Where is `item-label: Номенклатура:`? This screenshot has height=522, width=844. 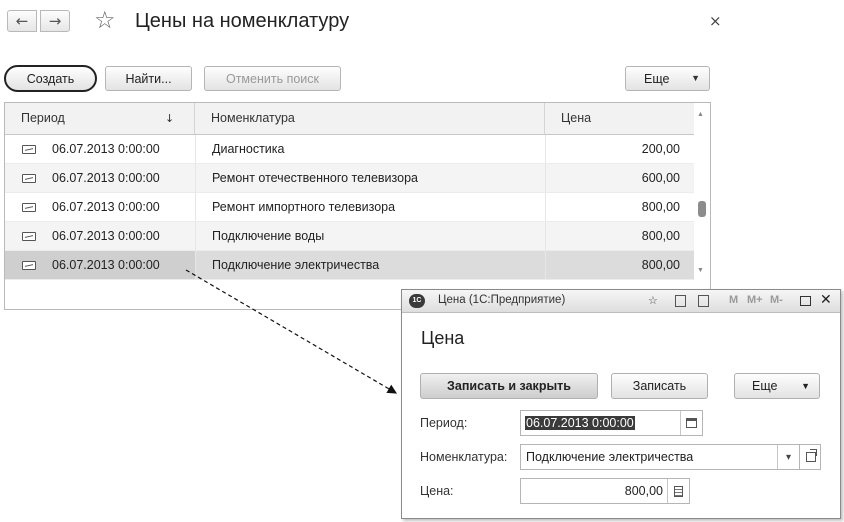
item-label: Номенклатура: is located at coordinates (464, 457).